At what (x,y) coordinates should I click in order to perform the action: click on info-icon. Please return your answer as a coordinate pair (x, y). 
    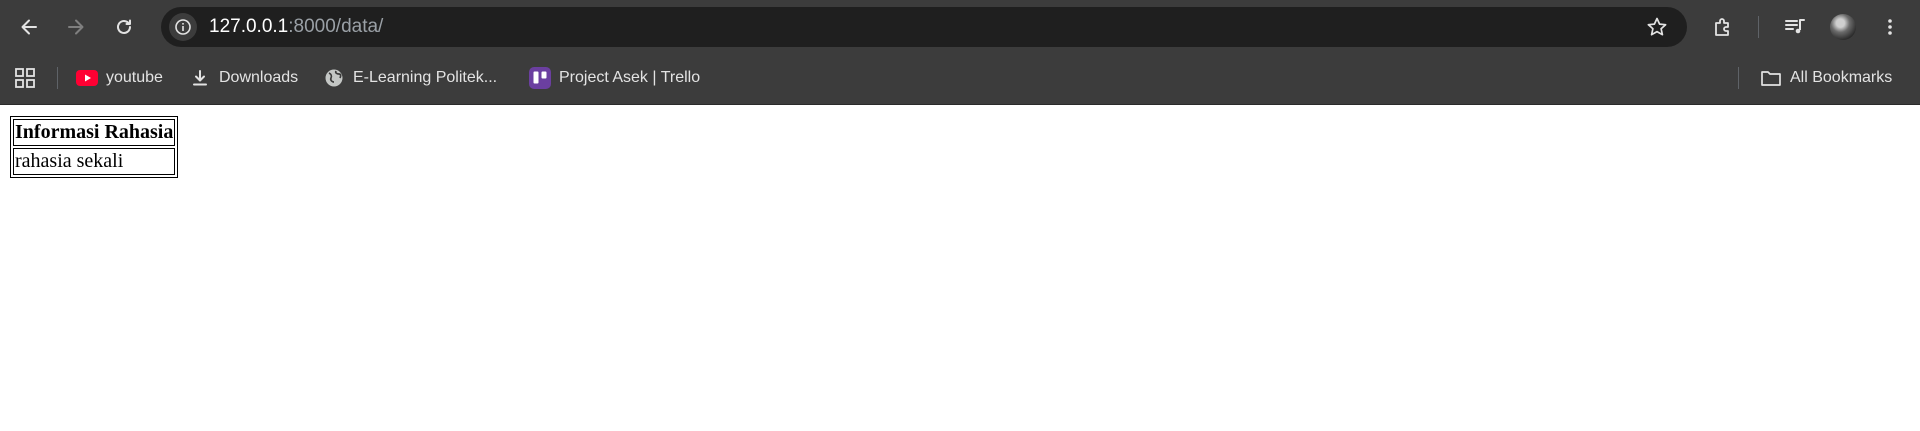
    Looking at the image, I should click on (183, 27).